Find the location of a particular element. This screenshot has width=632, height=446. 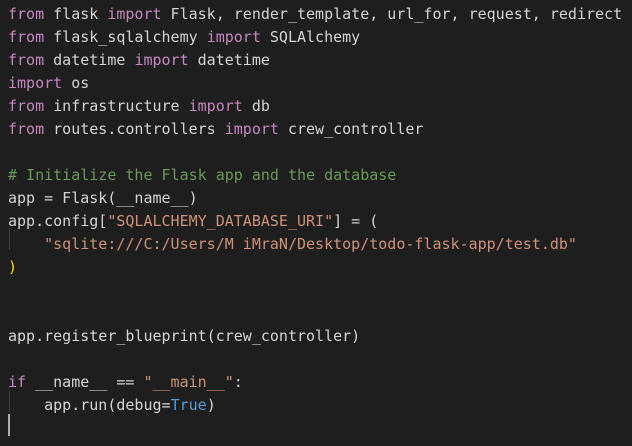

code-token: "__main__" is located at coordinates (188, 382).